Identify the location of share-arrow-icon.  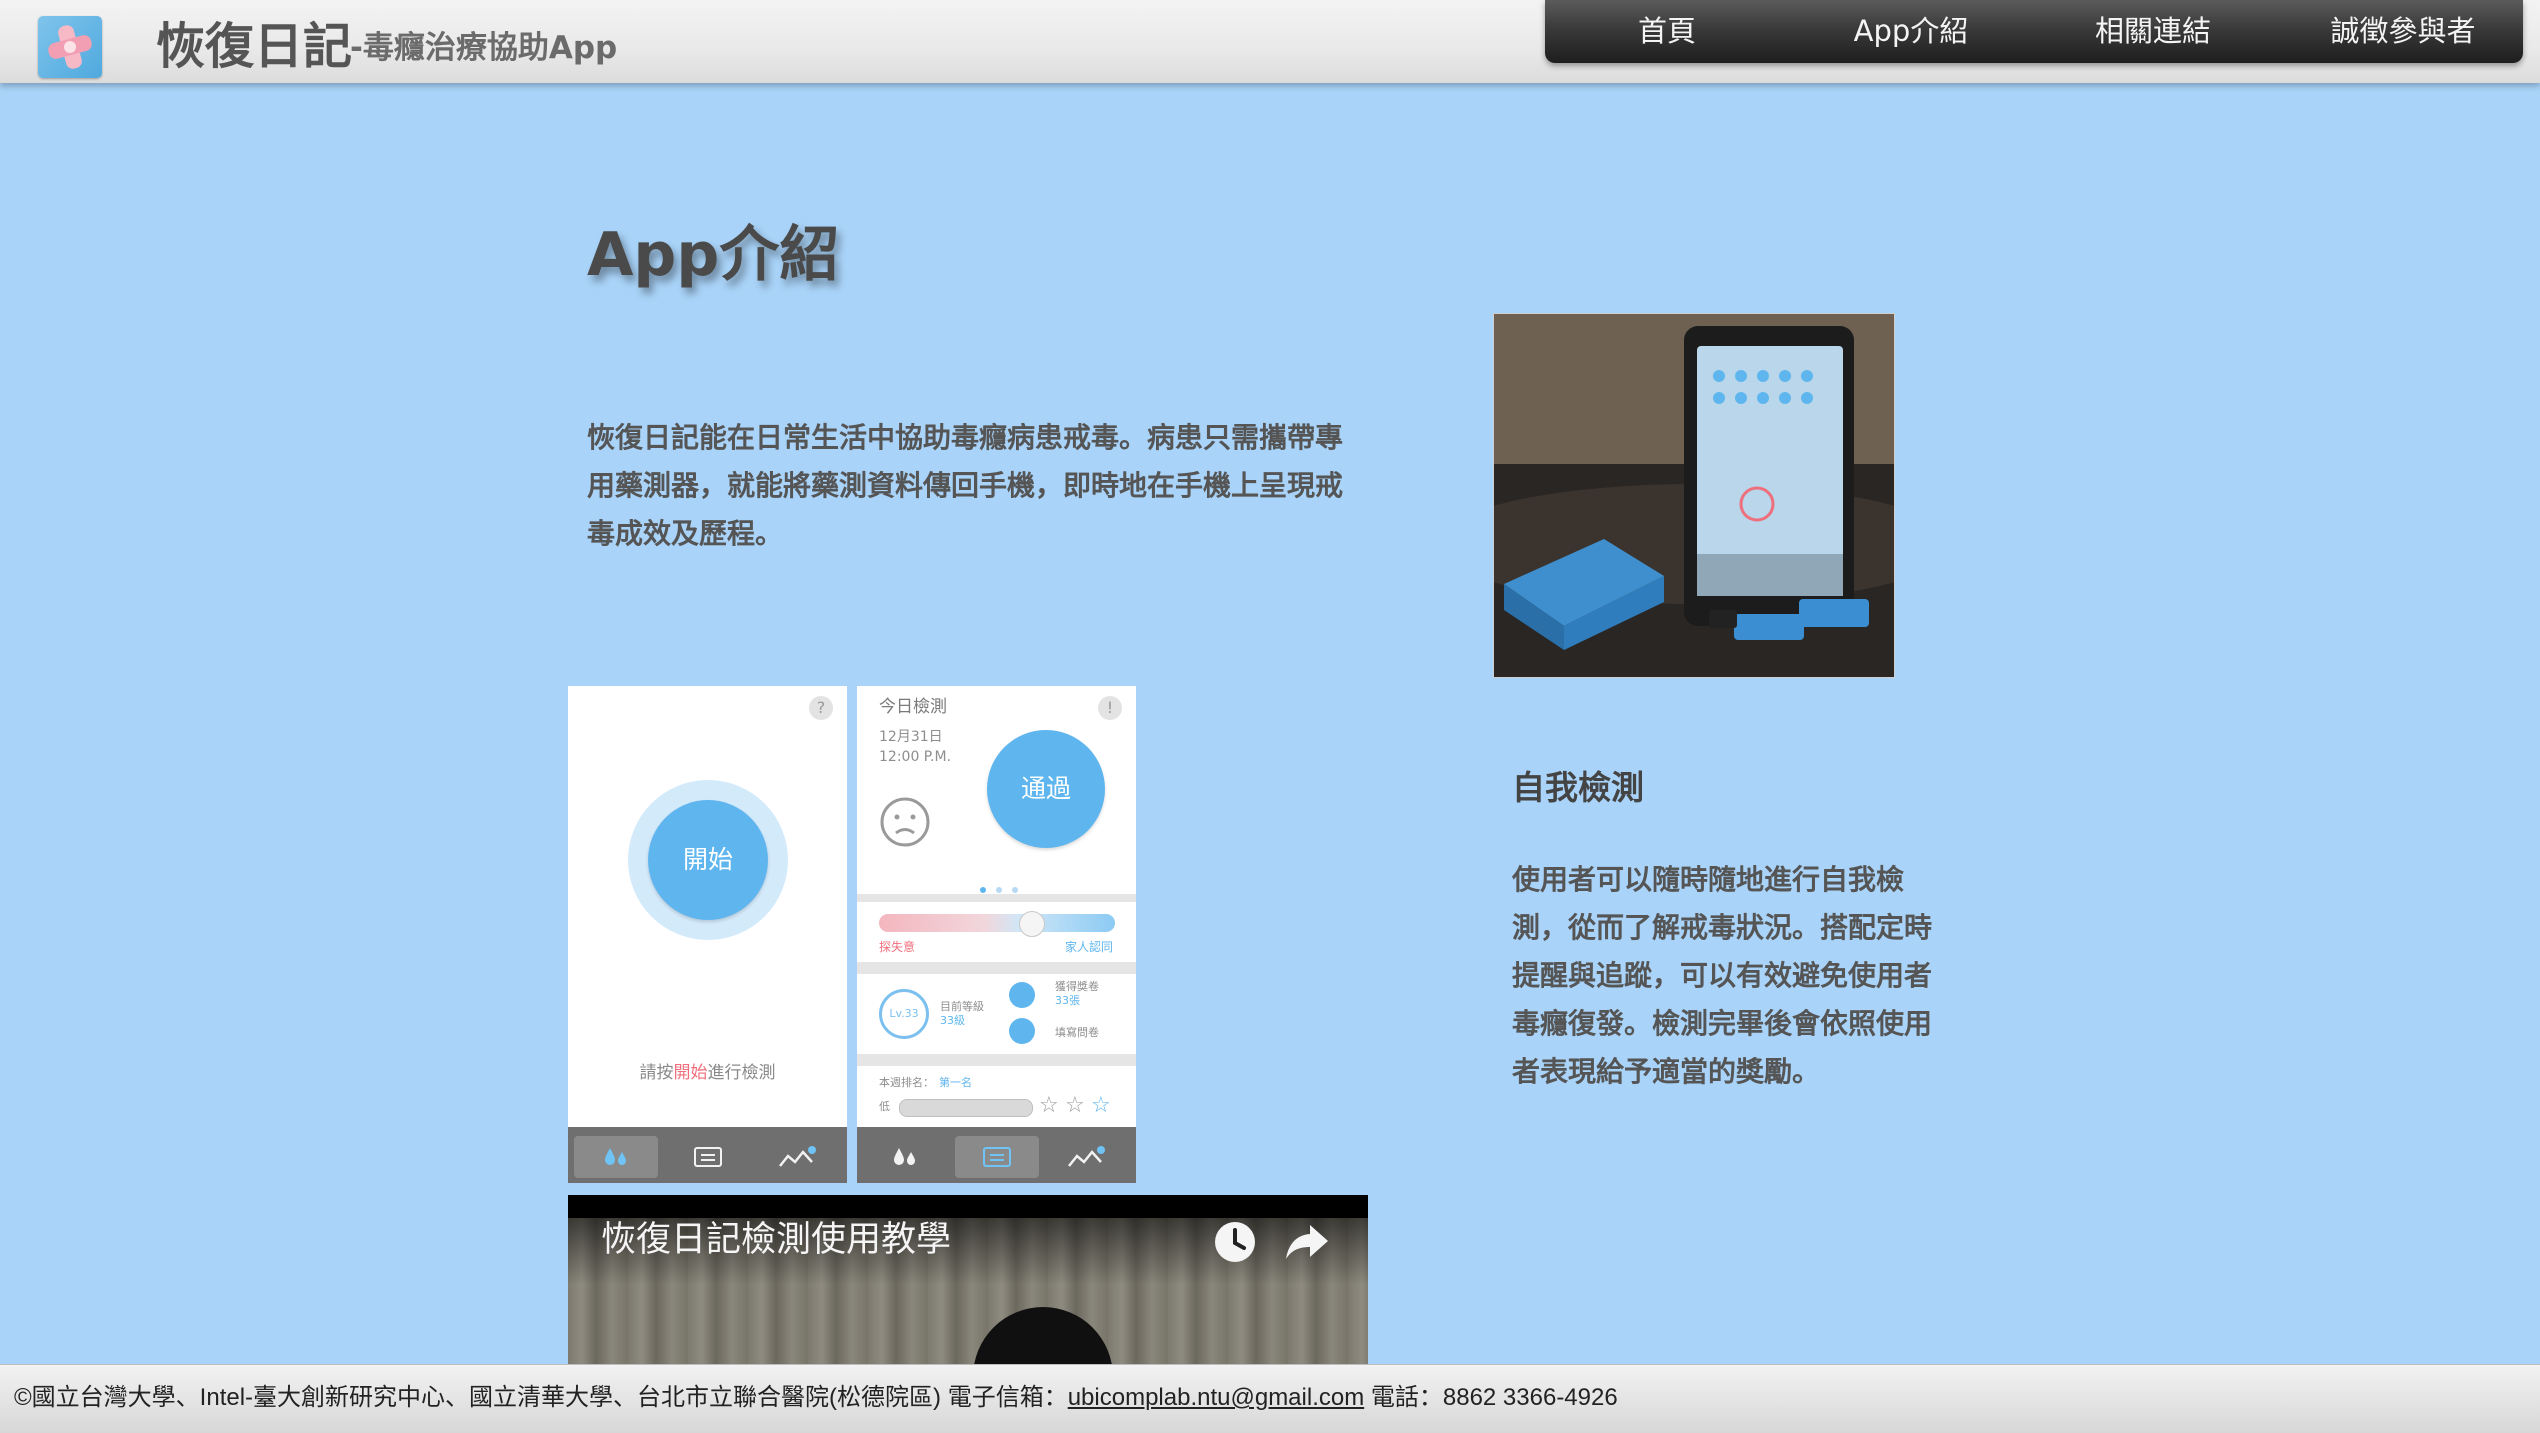
(1307, 1242).